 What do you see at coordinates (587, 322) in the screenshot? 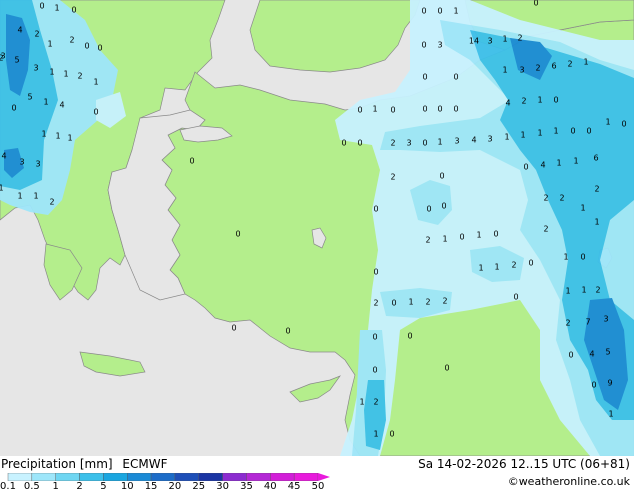
I see `precip-value-label: 7` at bounding box center [587, 322].